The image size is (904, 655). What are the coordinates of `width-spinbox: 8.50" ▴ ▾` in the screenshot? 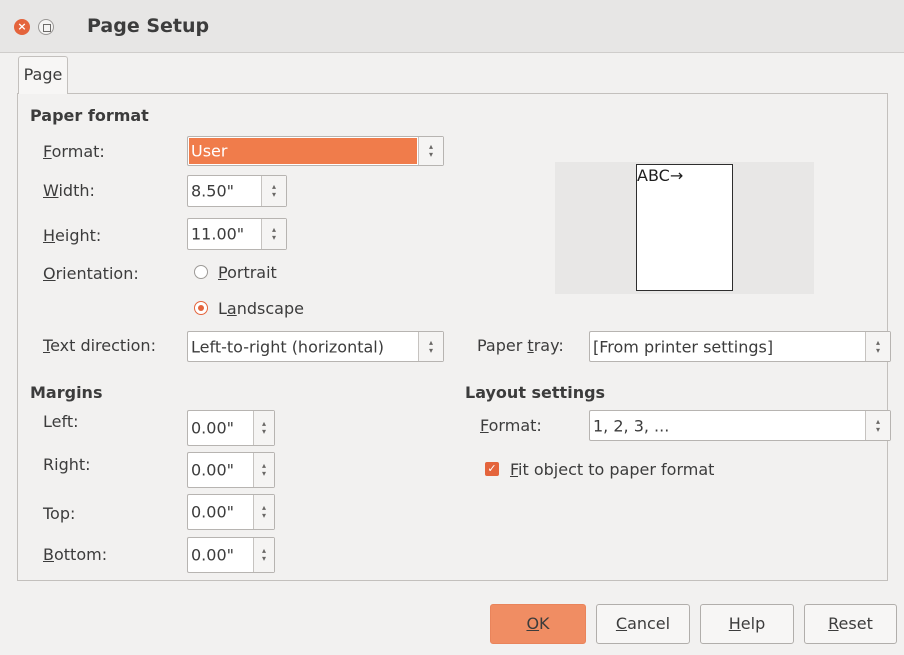 It's located at (237, 191).